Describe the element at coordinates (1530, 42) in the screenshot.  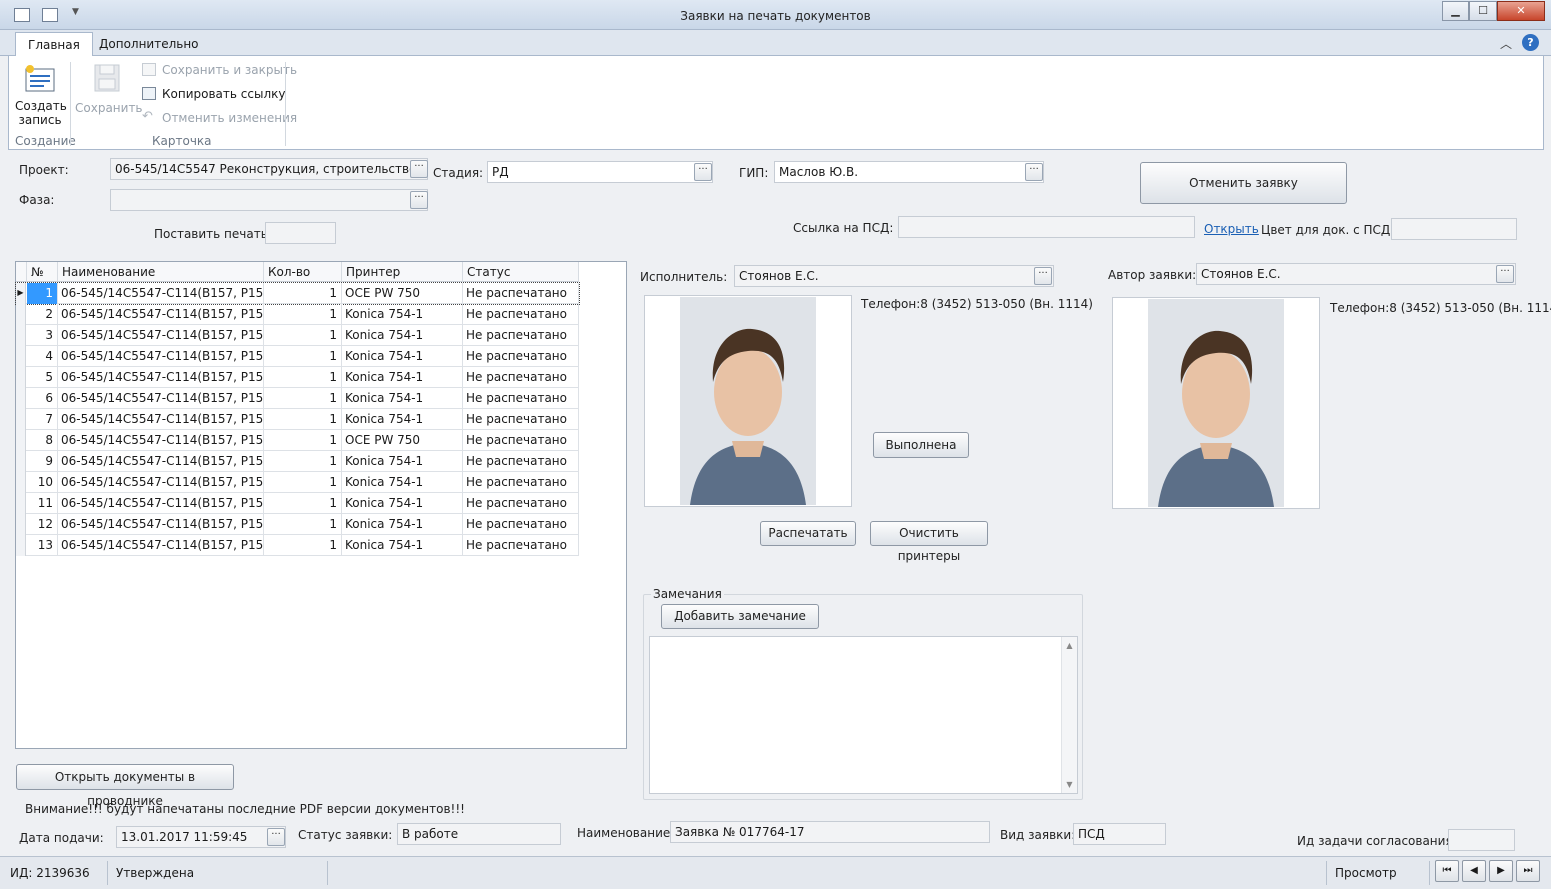
I see `help-icon: ?` at that location.